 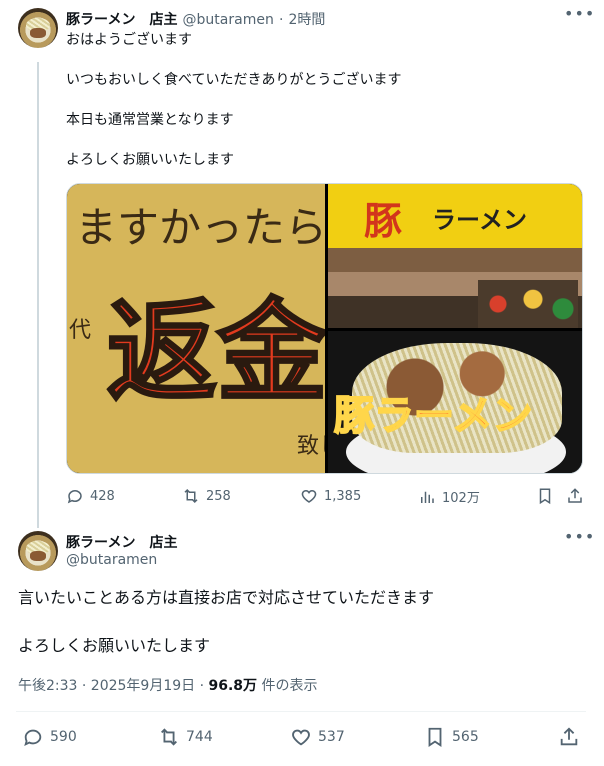 I want to click on view-label: 件の表示, so click(x=287, y=686).